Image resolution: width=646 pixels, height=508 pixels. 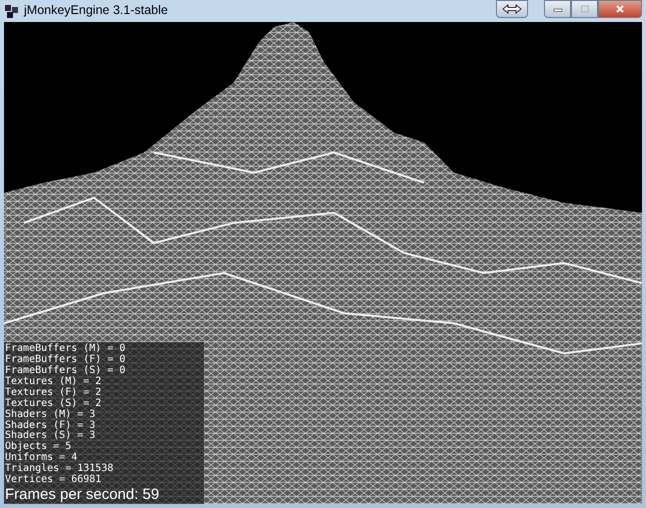 I want to click on cubes-icon, so click(x=12, y=11).